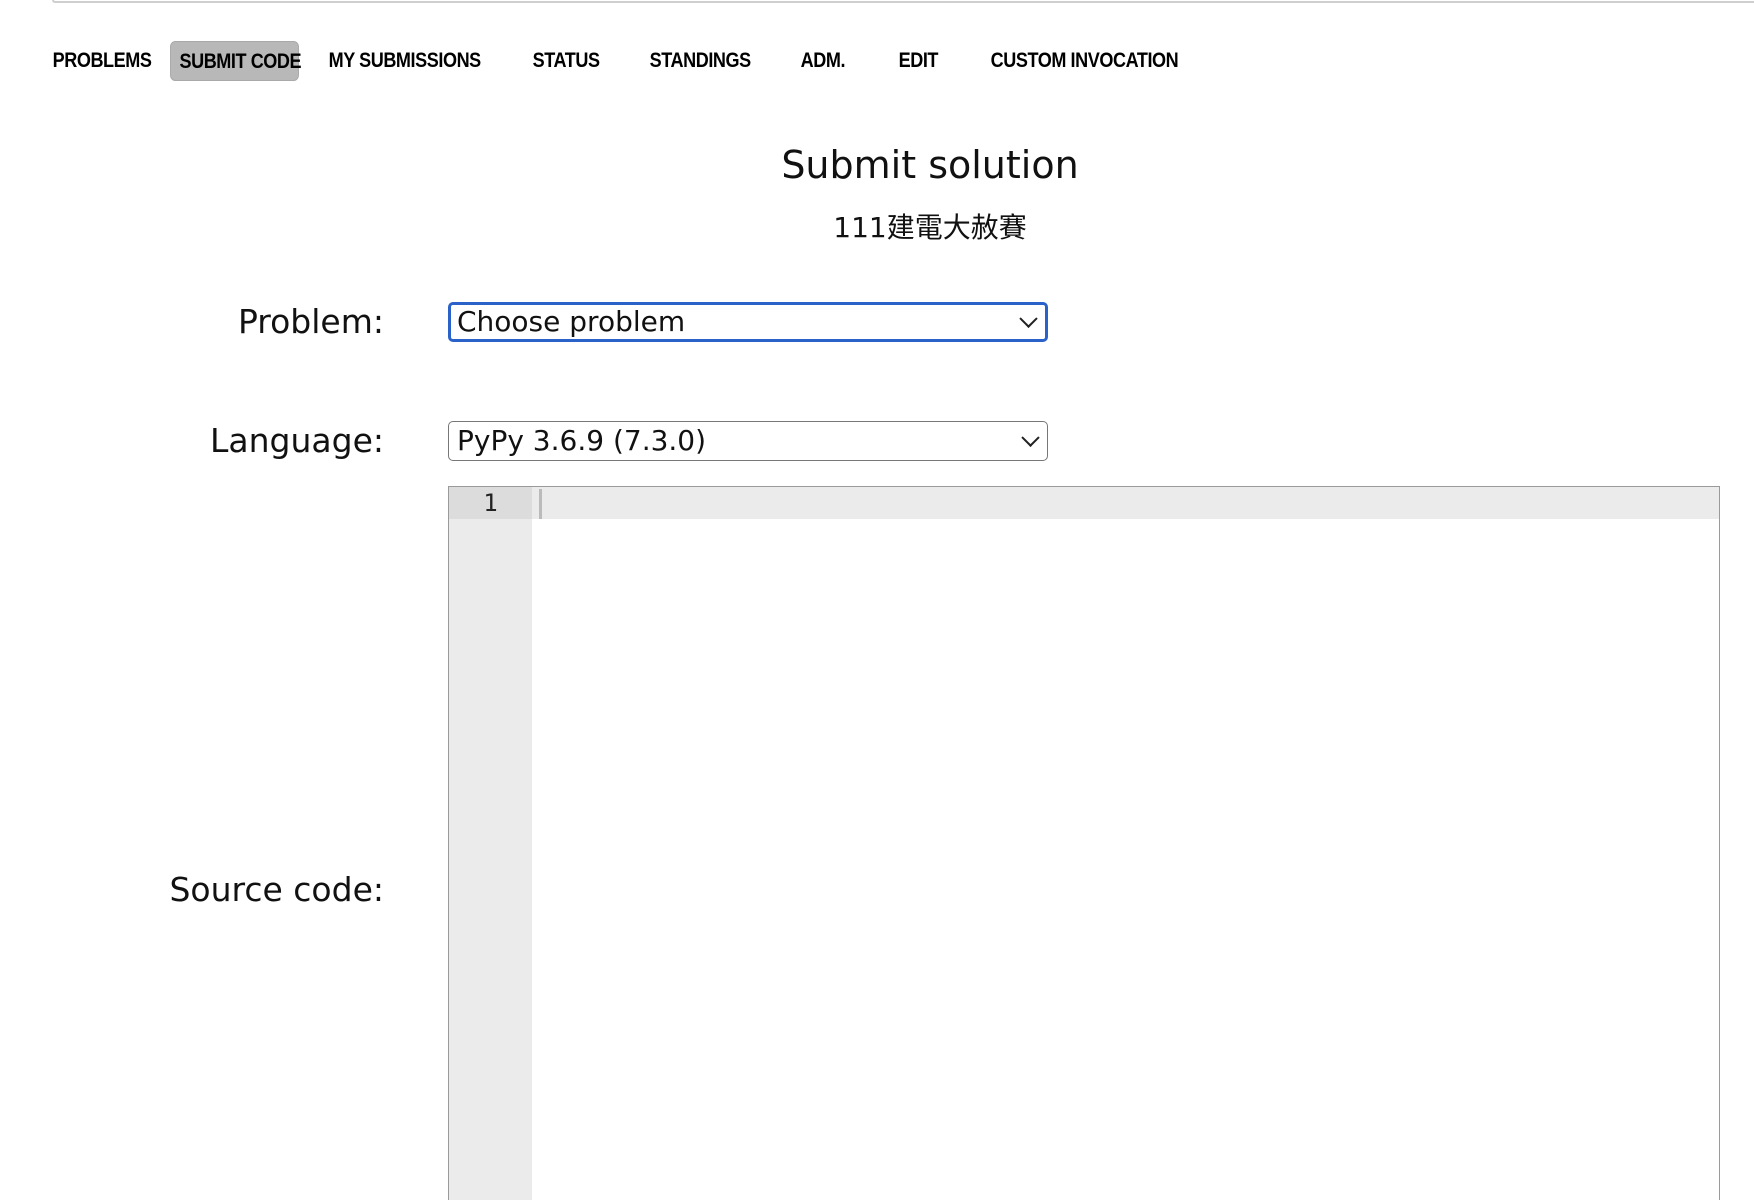  I want to click on language-select: PyPy 3.6.9 (7.3.0), so click(748, 441).